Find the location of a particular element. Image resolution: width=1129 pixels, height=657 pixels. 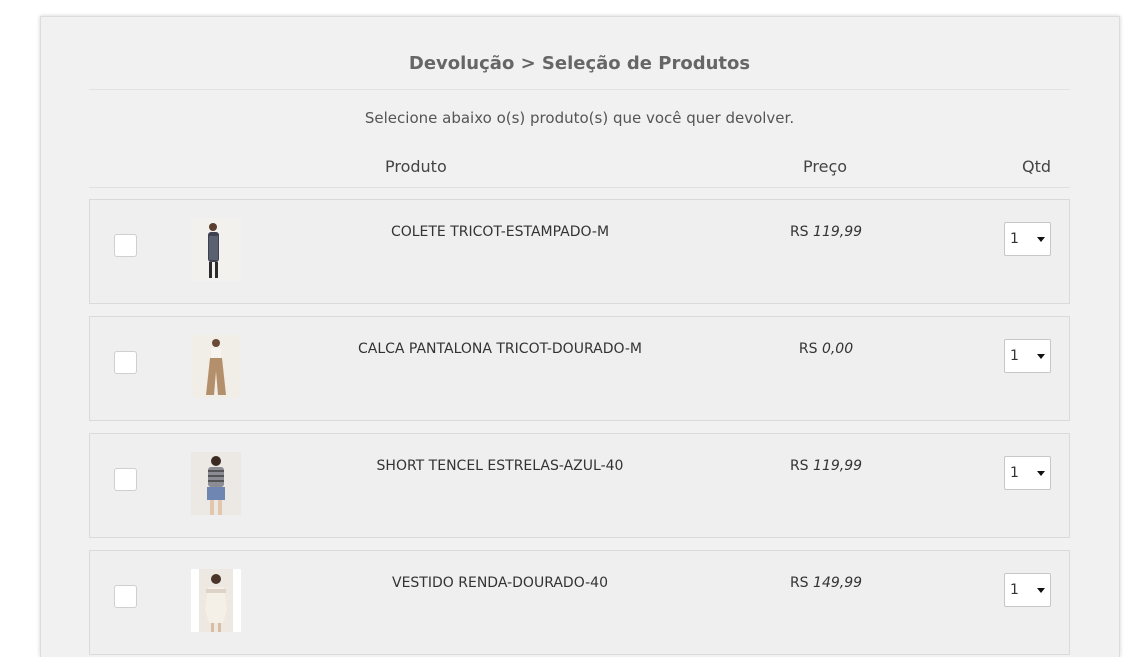

product-row: VESTIDO RENDA-DOURADO-40 RS 149,99 1 is located at coordinates (579, 602).